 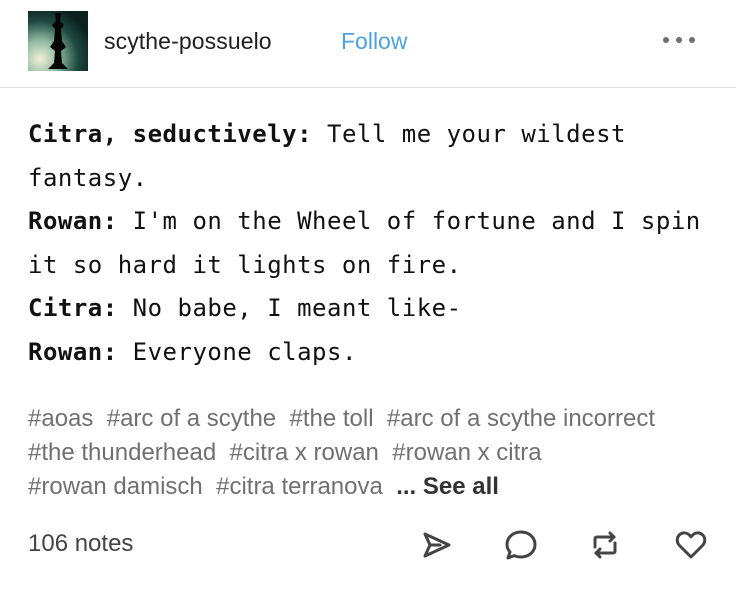 I want to click on reply-icon, so click(x=521, y=545).